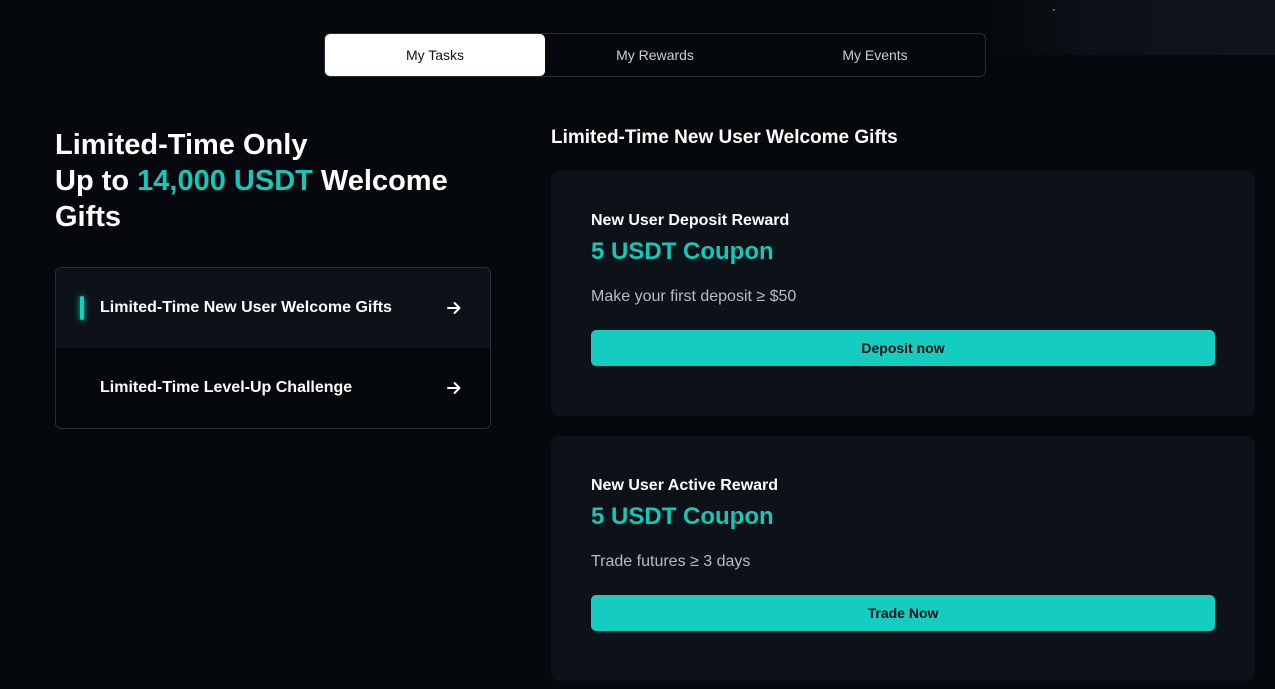 The image size is (1275, 689). What do you see at coordinates (380, 181) in the screenshot?
I see `headline-suffix: Welcome` at bounding box center [380, 181].